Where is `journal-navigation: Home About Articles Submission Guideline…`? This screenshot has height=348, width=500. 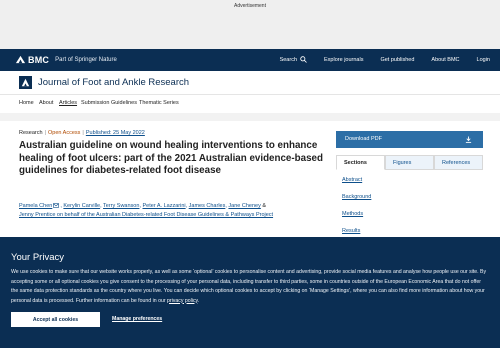 journal-navigation: Home About Articles Submission Guideline… is located at coordinates (250, 104).